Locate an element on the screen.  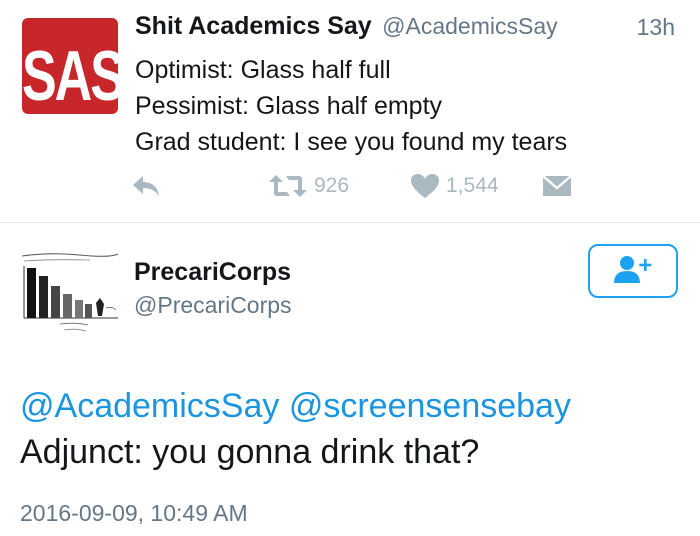
envelope-icon is located at coordinates (557, 186).